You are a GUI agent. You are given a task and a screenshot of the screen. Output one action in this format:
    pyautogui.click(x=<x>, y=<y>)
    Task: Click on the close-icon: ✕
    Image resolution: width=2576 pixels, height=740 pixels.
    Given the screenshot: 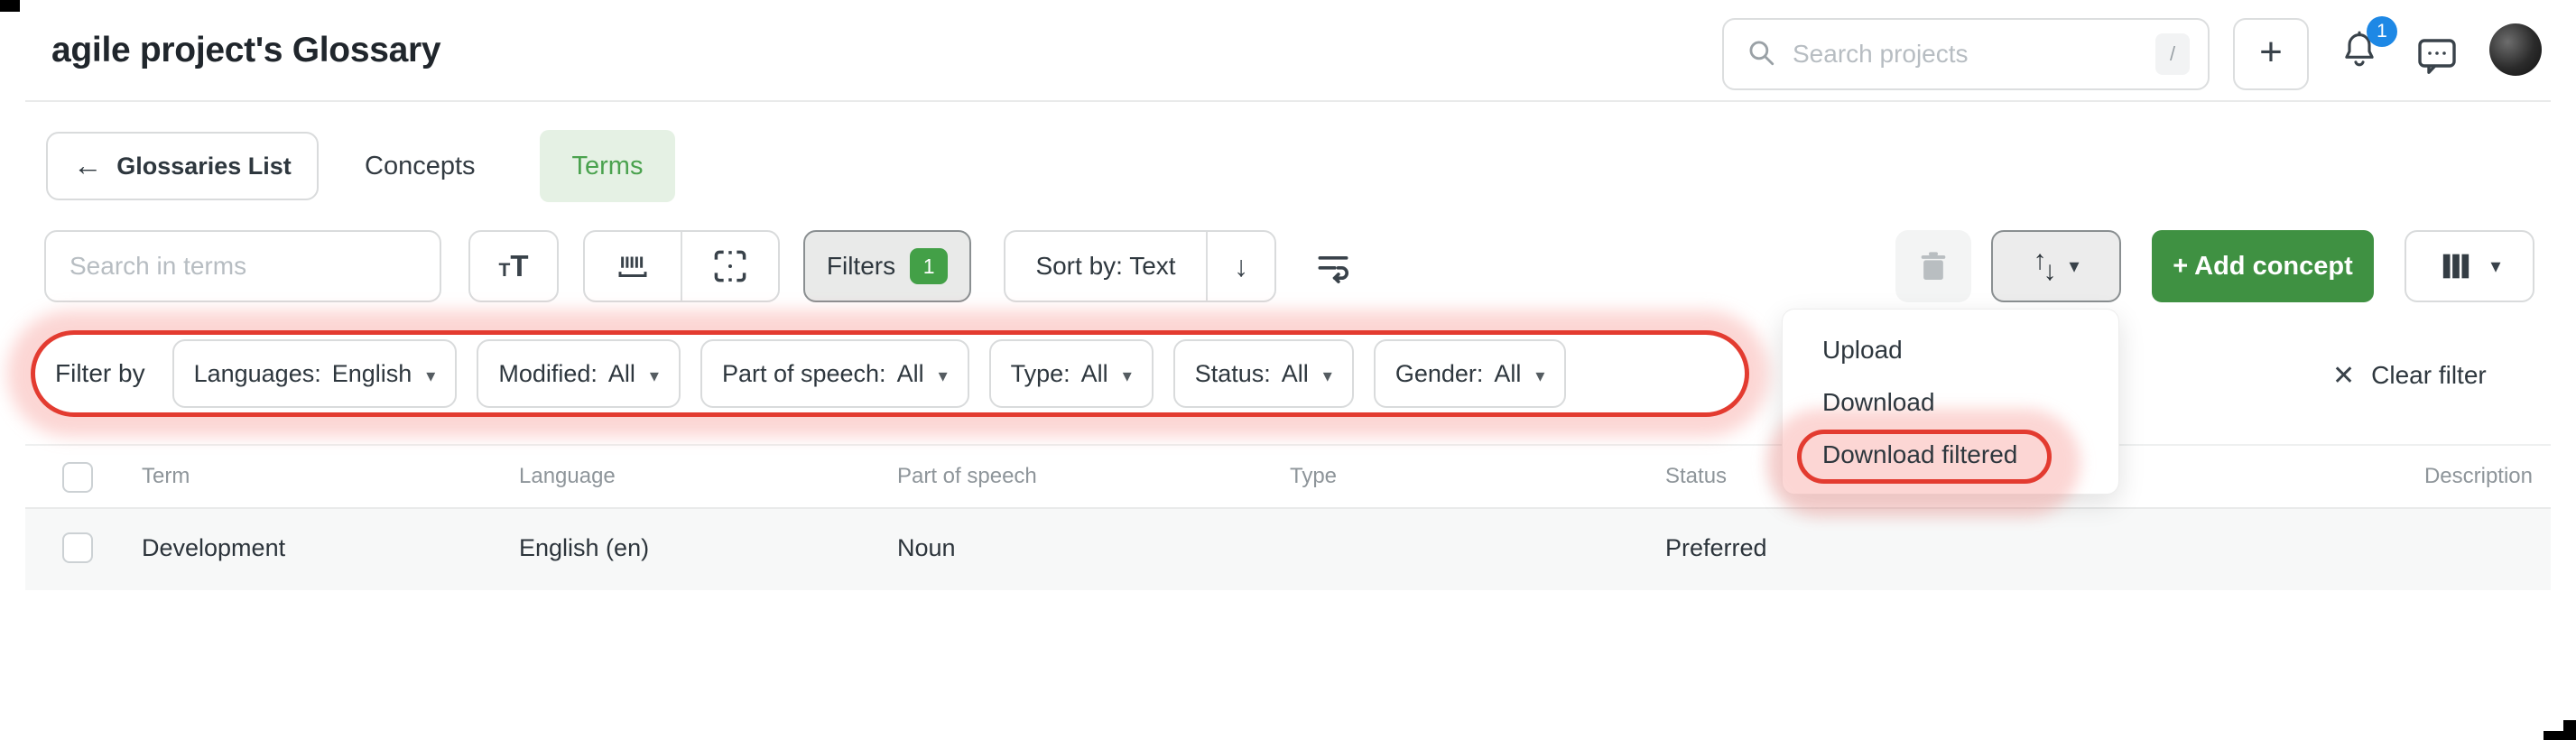 What is the action you would take?
    pyautogui.click(x=2344, y=375)
    